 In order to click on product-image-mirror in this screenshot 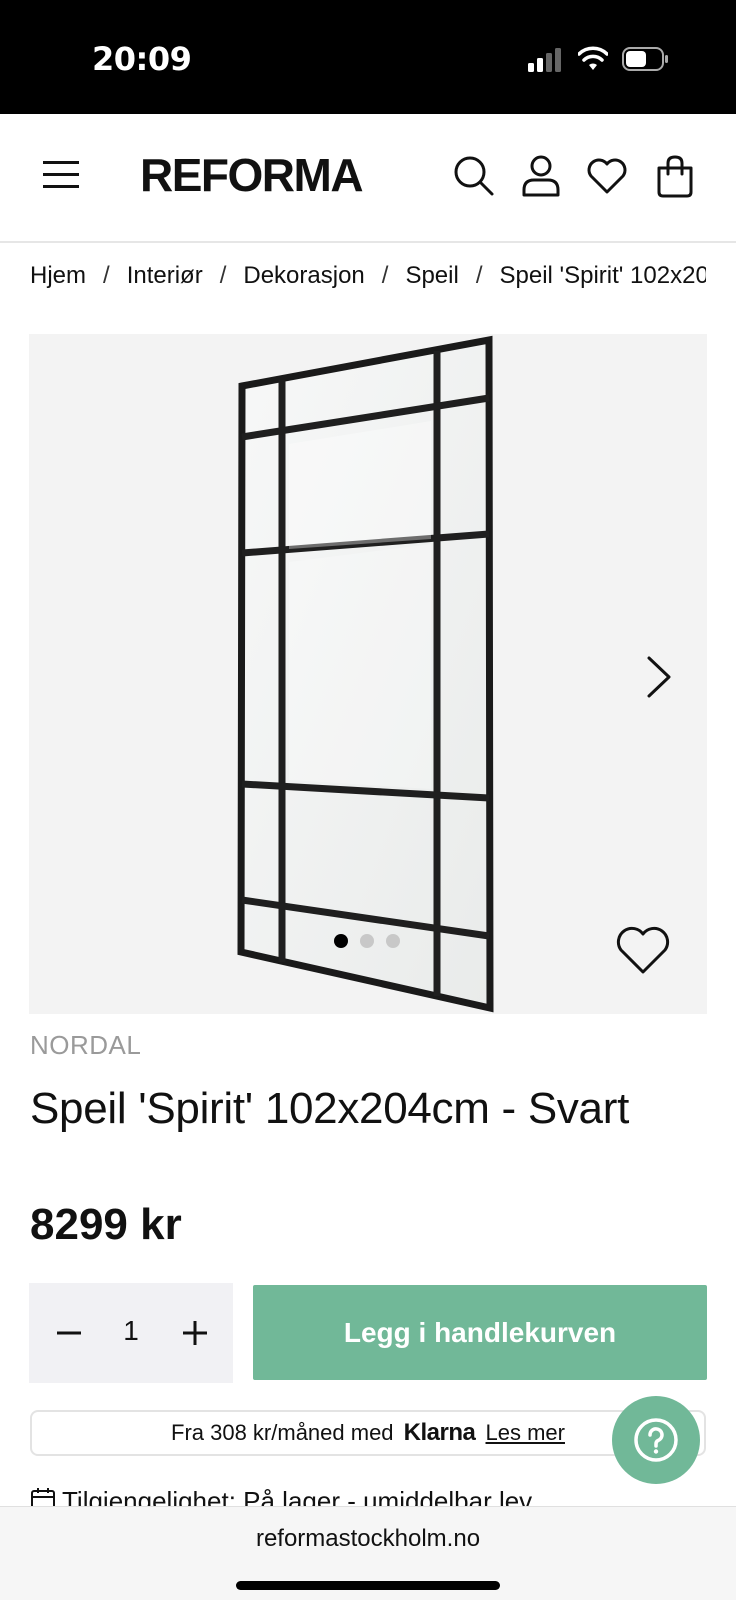, I will do `click(365, 674)`.